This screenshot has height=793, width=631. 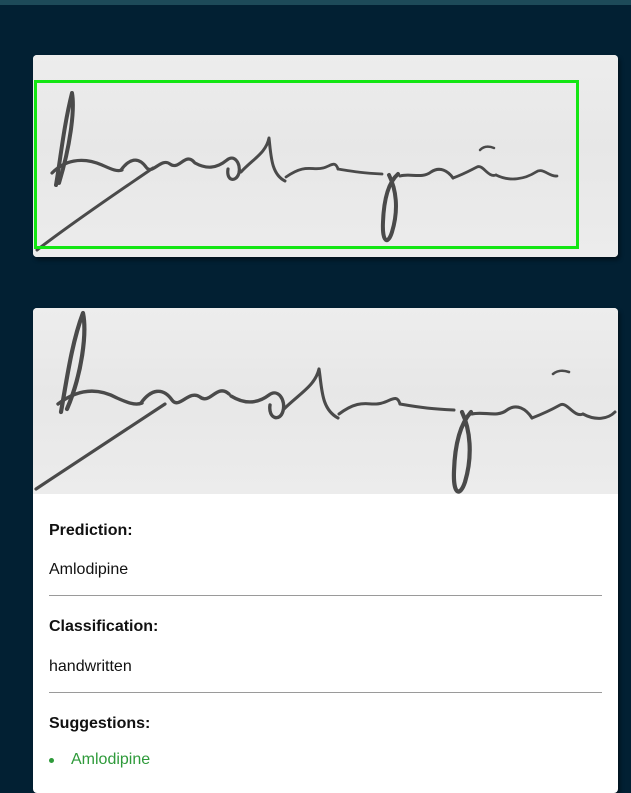 What do you see at coordinates (104, 626) in the screenshot?
I see `classification-label: Classification:` at bounding box center [104, 626].